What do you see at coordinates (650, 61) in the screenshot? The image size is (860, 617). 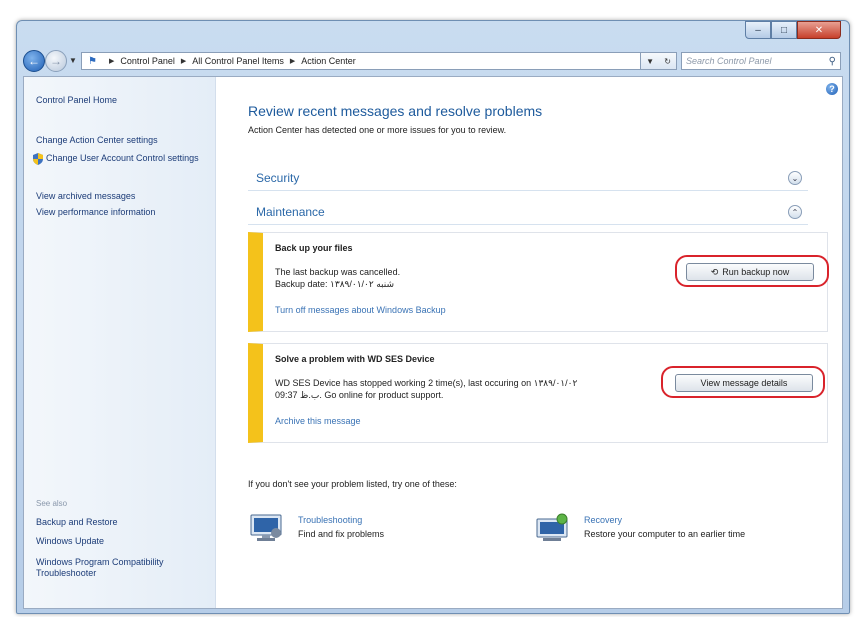 I see `address-dropdown-icon: ▼` at bounding box center [650, 61].